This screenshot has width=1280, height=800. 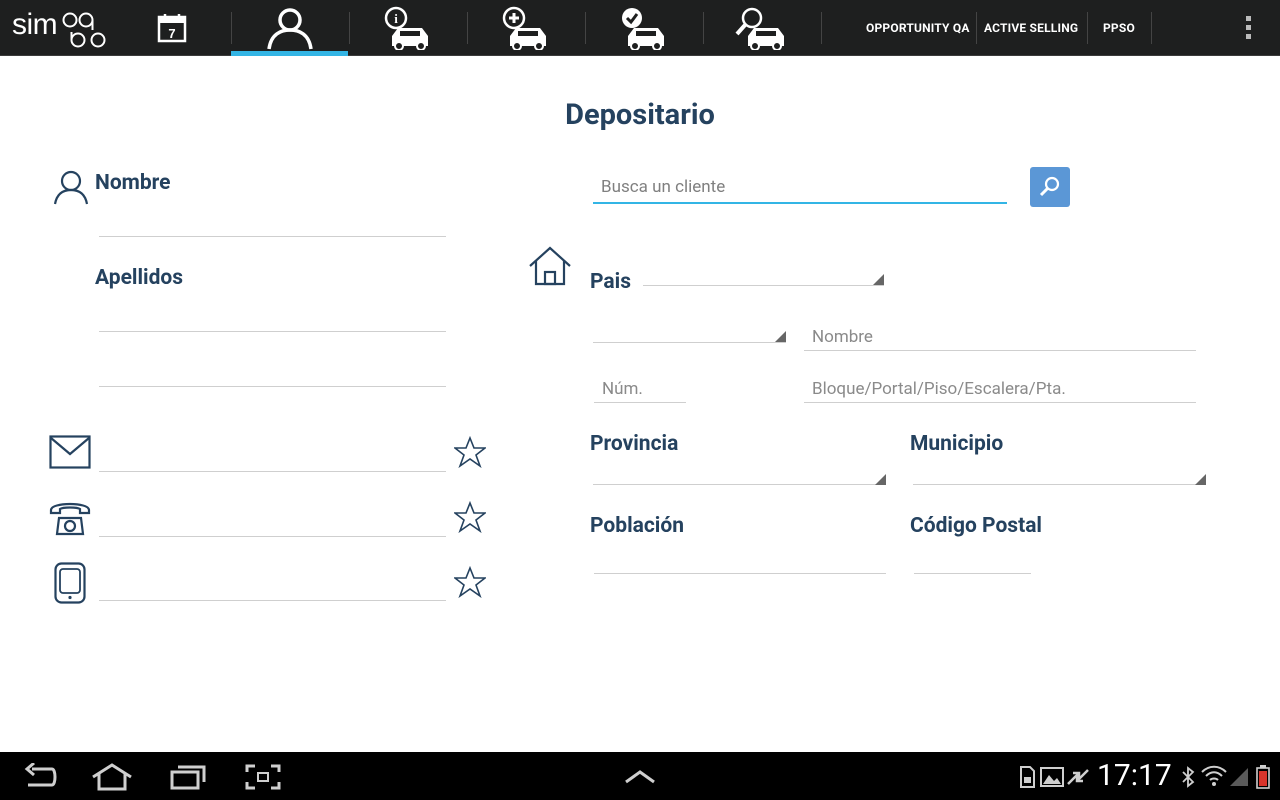 I want to click on search-client-input, so click(x=800, y=188).